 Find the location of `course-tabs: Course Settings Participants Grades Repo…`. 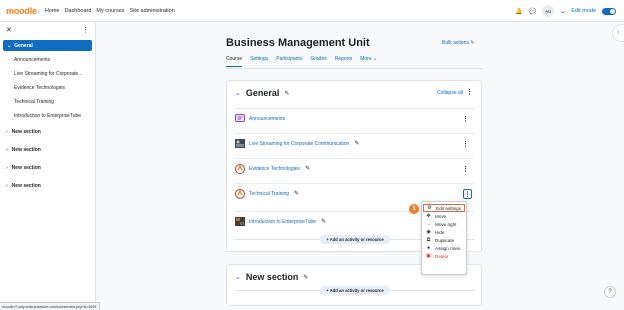

course-tabs: Course Settings Participants Grades Repo… is located at coordinates (301, 61).